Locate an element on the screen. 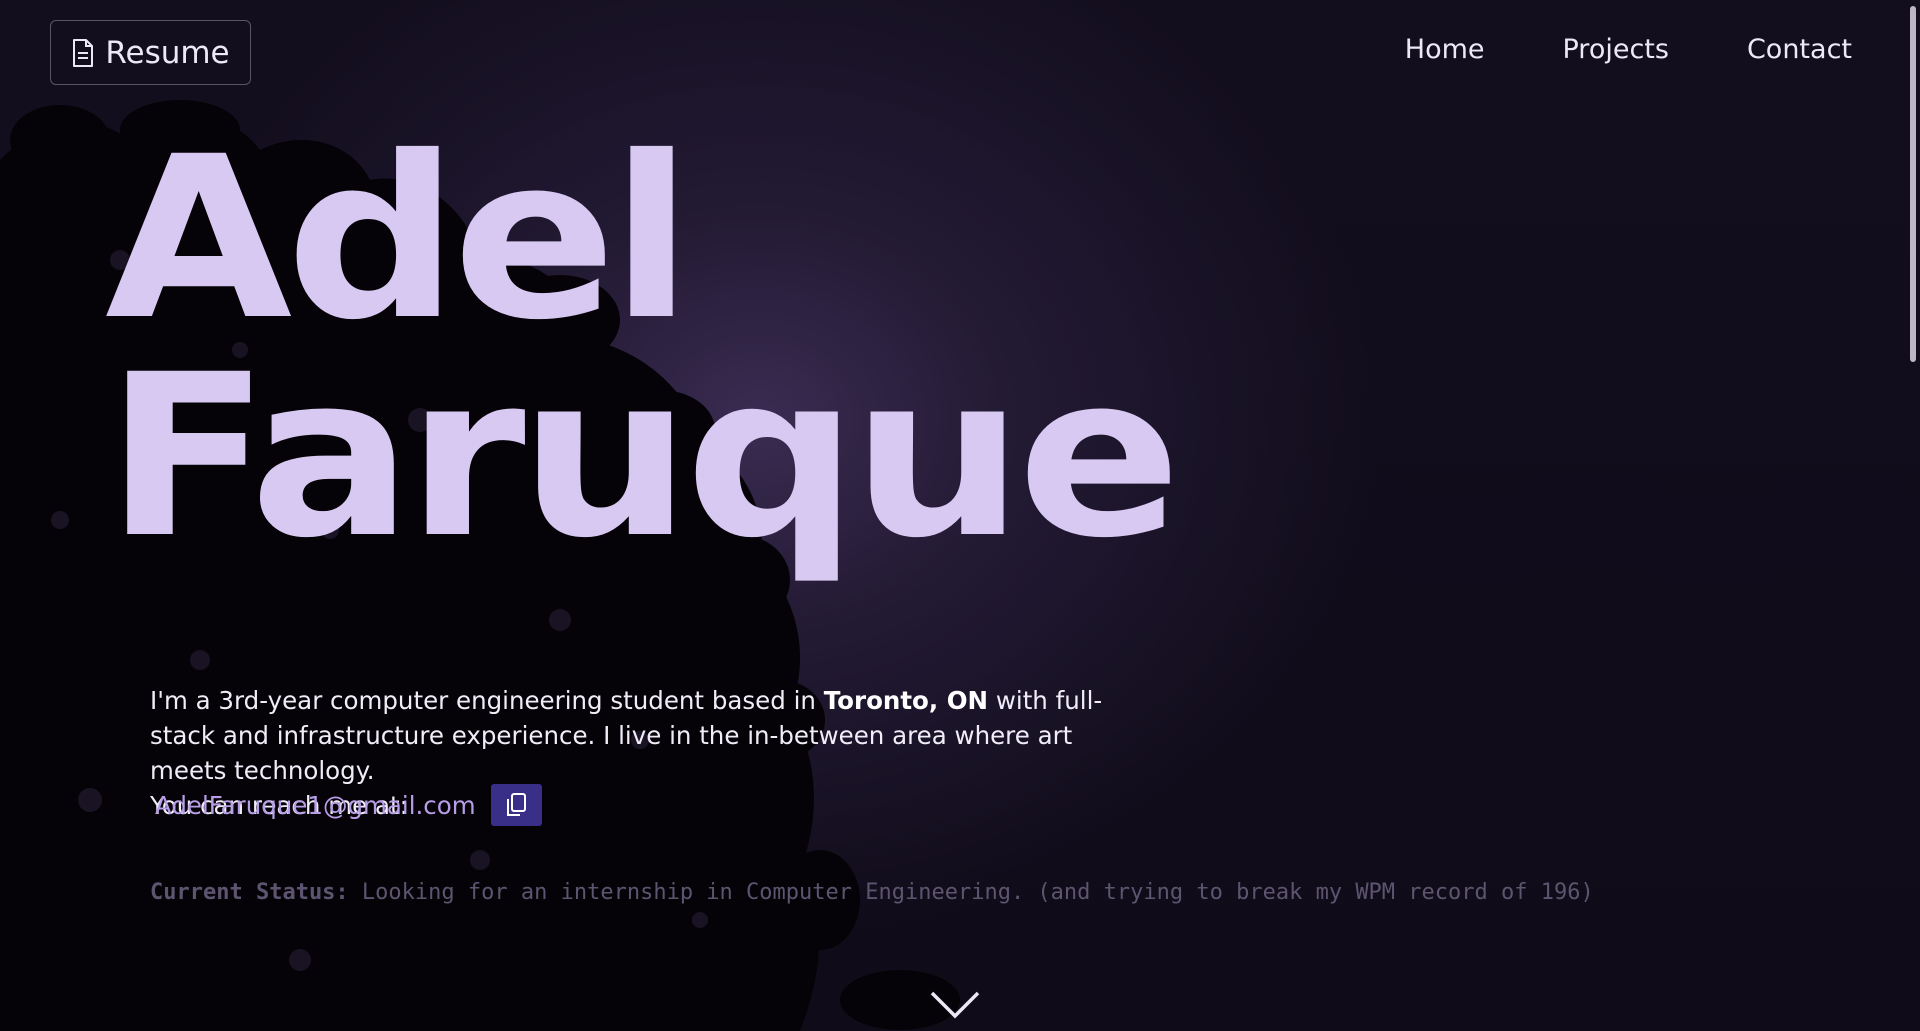  chevron-down-icon is located at coordinates (955, 1005).